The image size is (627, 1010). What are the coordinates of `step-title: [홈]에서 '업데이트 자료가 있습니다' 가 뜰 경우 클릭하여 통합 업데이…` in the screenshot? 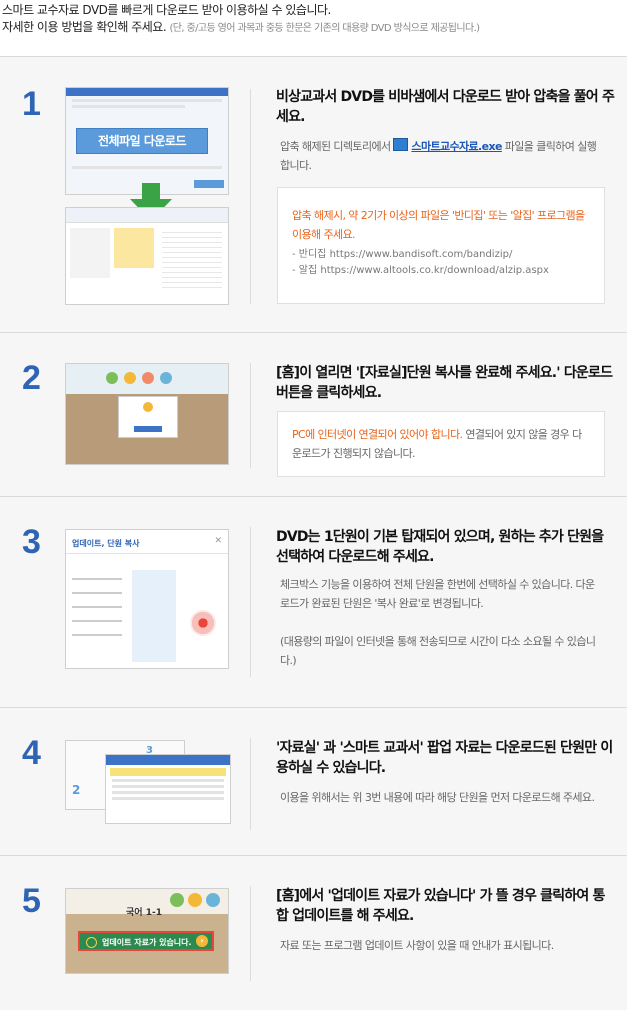 It's located at (440, 906).